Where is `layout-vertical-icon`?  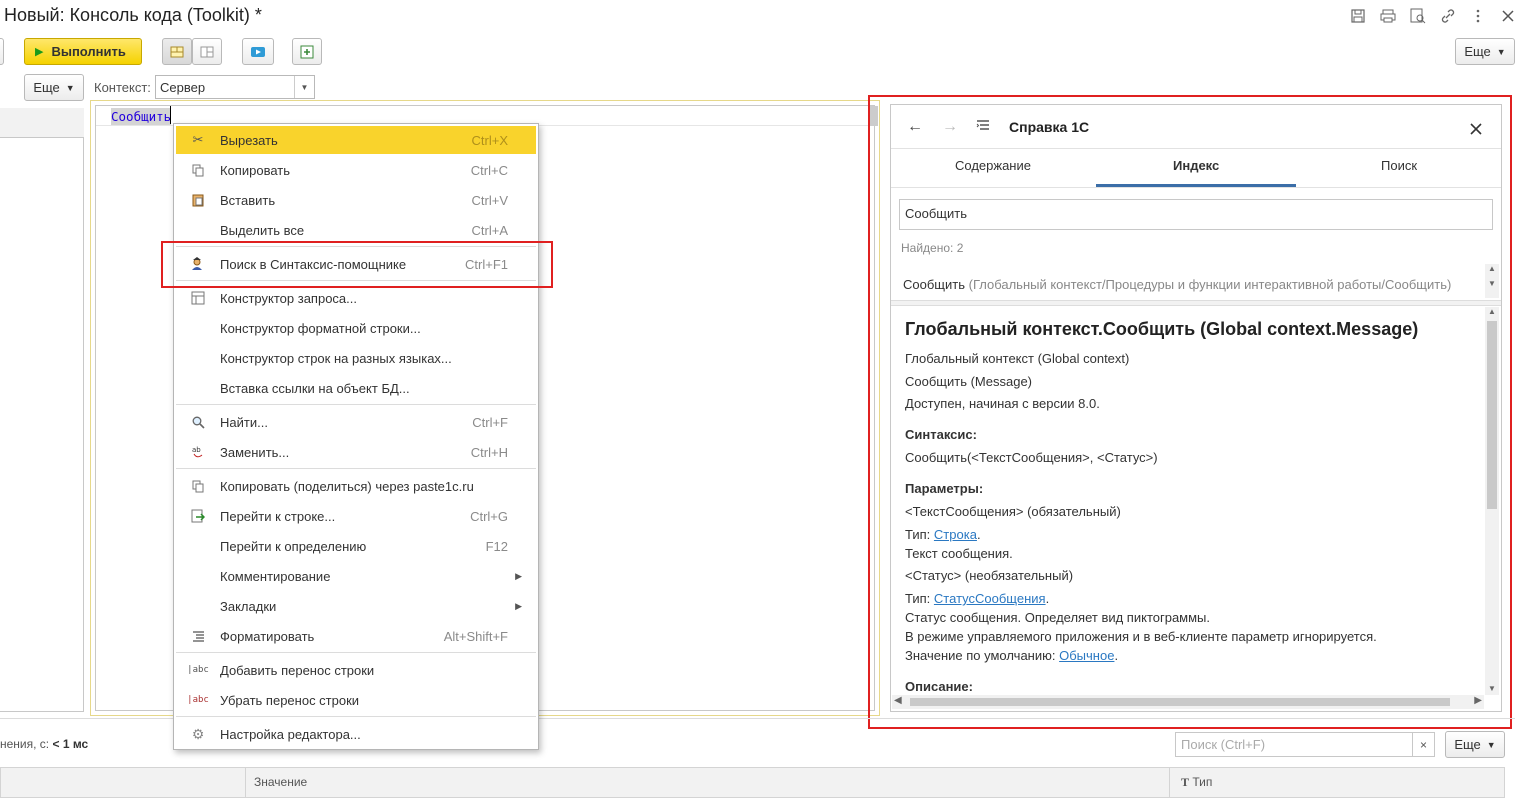
layout-vertical-icon is located at coordinates (207, 51).